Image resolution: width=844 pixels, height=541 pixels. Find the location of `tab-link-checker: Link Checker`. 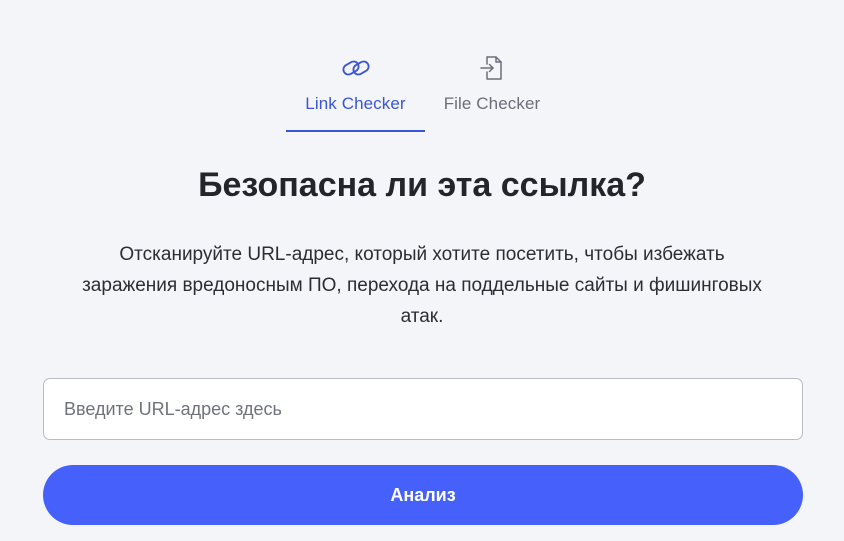

tab-link-checker: Link Checker is located at coordinates (355, 90).